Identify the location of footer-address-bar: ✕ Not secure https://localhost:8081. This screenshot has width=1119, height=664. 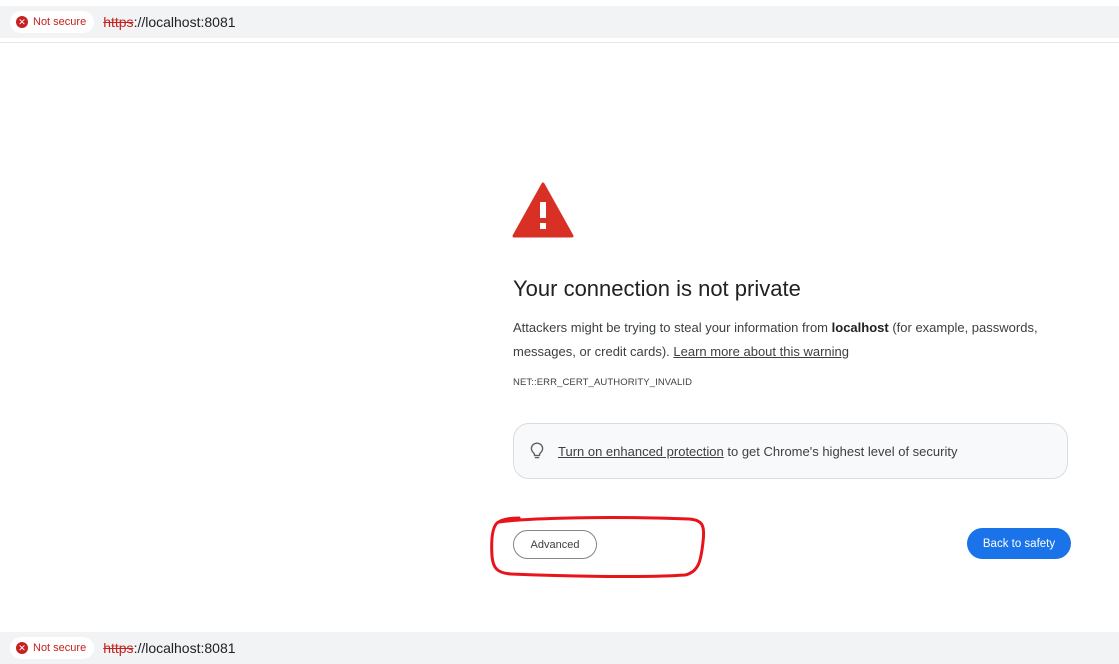
(559, 648).